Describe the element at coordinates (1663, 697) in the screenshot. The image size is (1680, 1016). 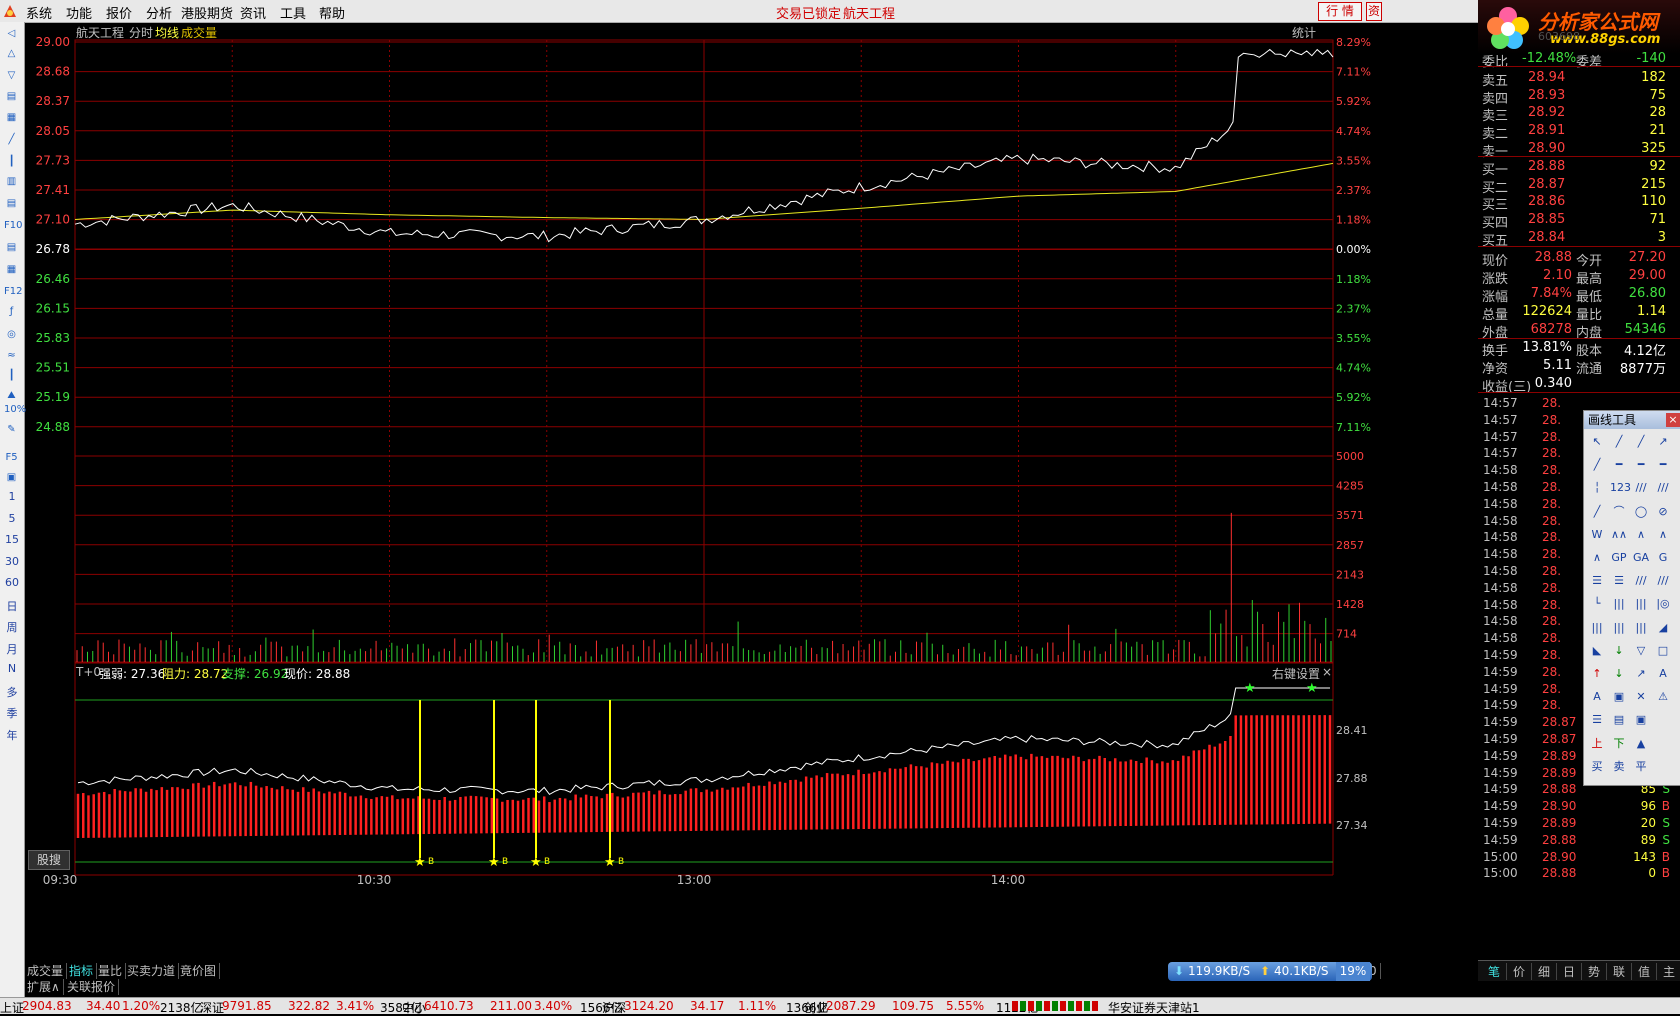
I see `draw-tool-47: ⚠` at that location.